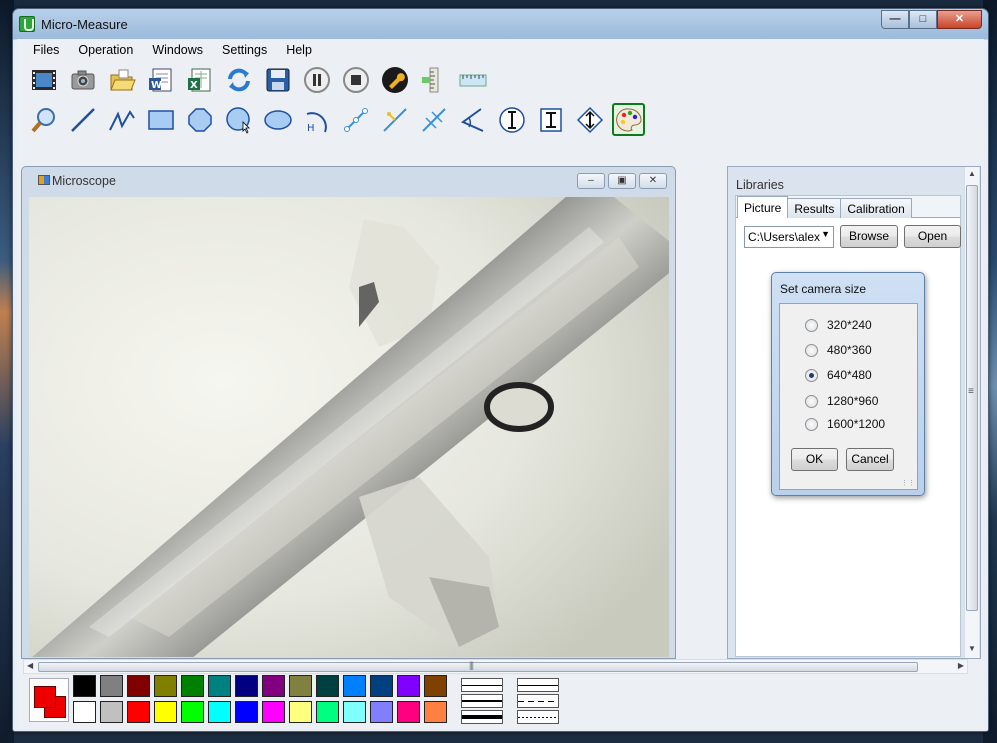 This screenshot has width=997, height=743. What do you see at coordinates (932, 236) in the screenshot?
I see `open-button: Open` at bounding box center [932, 236].